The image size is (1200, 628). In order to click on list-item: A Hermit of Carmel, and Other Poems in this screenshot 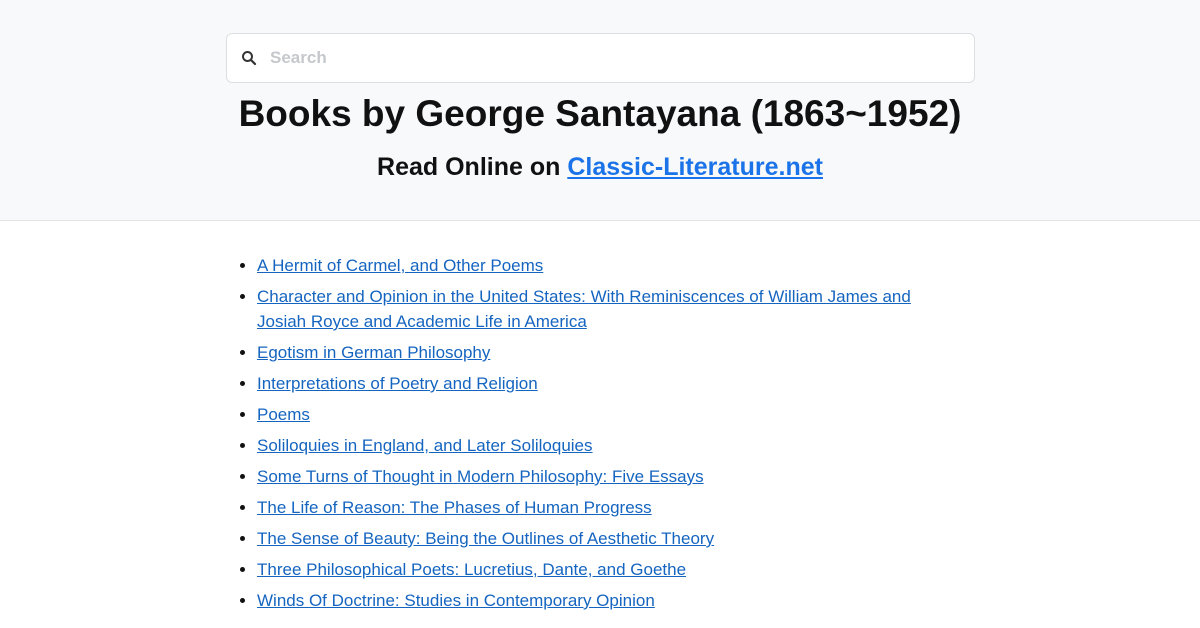, I will do `click(607, 265)`.